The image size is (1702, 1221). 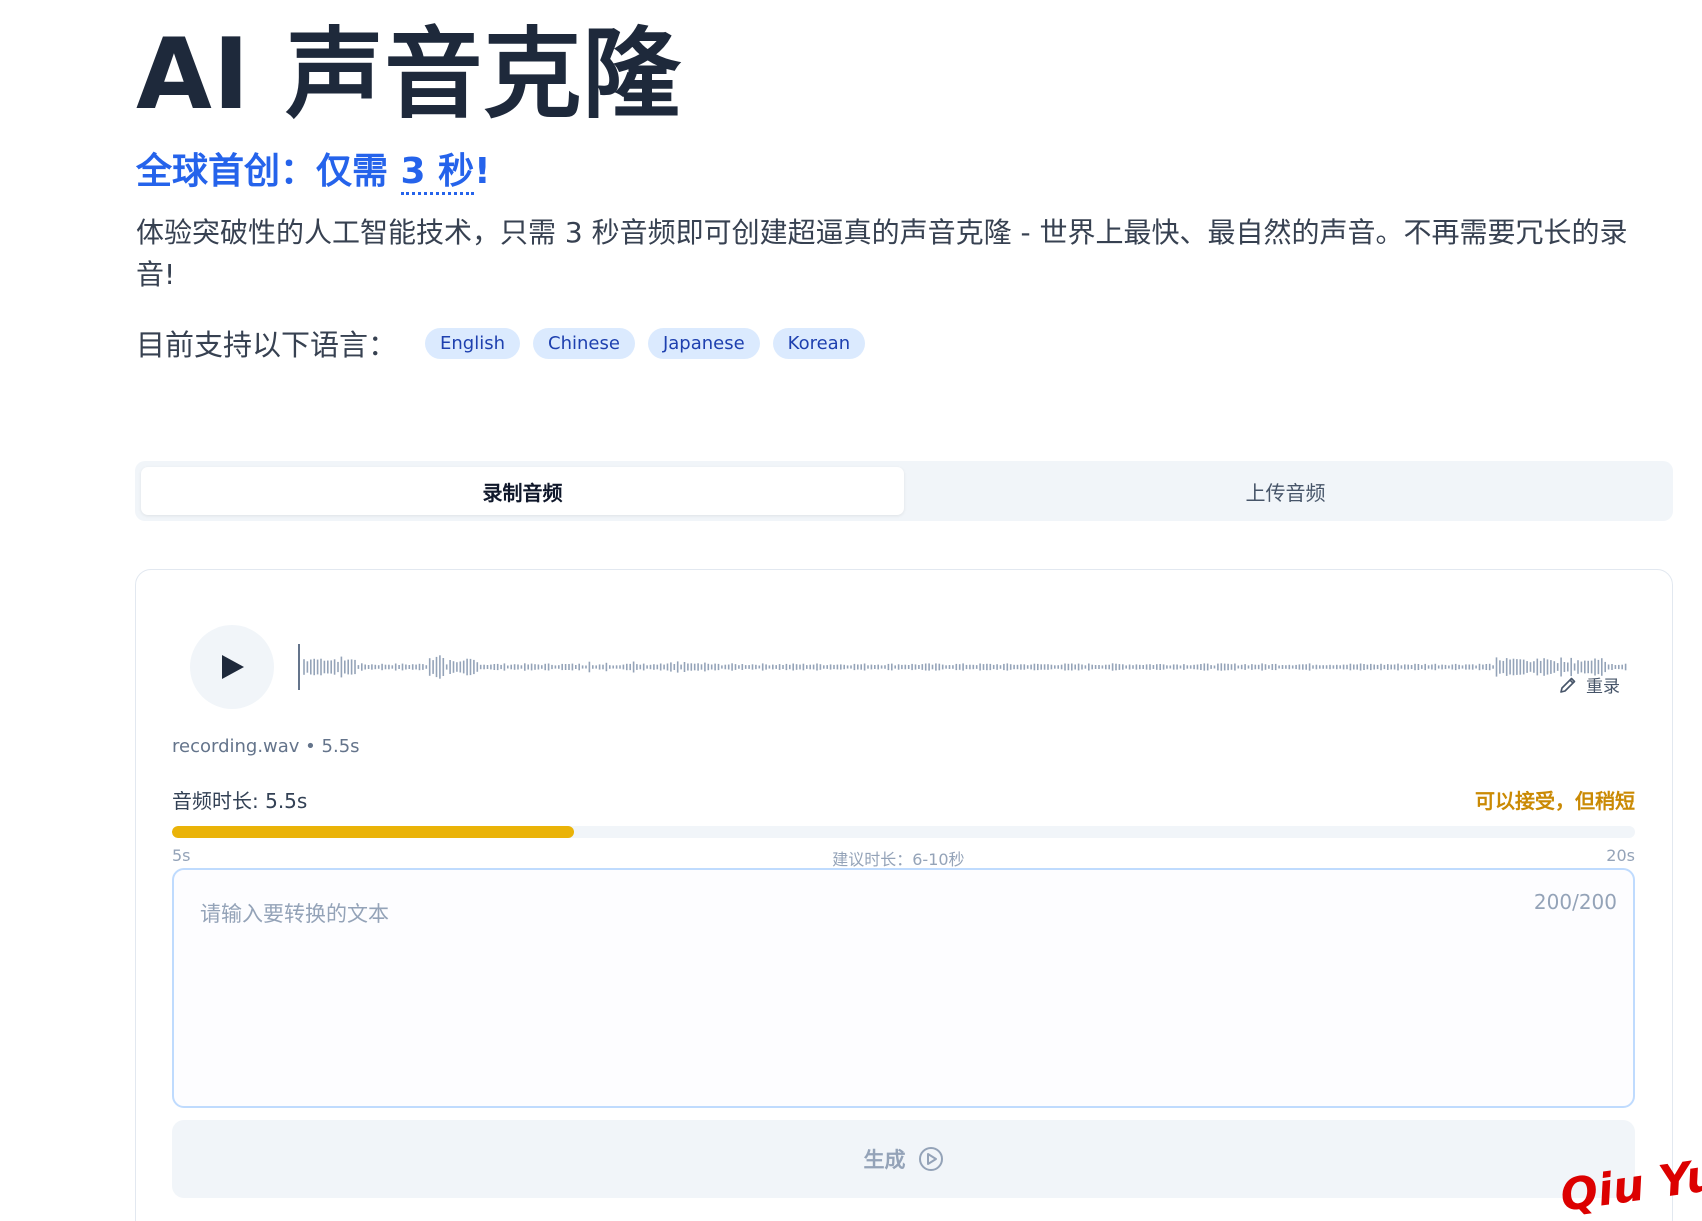 I want to click on rerecord-button: 重录, so click(x=1589, y=684).